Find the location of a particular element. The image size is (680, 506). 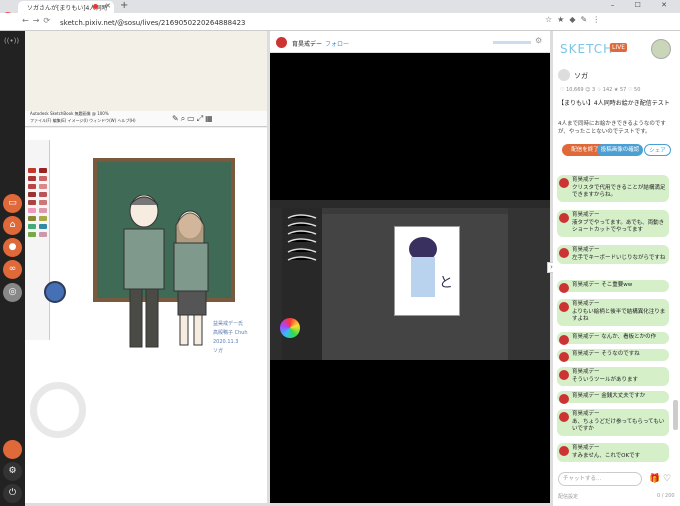

chat-scrollbar is located at coordinates (675, 415).